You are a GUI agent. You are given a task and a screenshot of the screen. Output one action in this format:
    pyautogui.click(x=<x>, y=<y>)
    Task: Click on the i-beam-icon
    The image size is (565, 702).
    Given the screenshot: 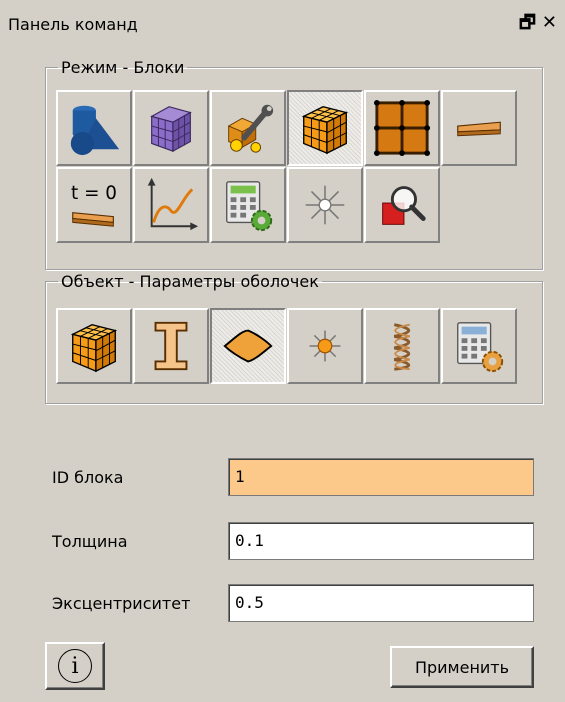 What is the action you would take?
    pyautogui.click(x=171, y=346)
    